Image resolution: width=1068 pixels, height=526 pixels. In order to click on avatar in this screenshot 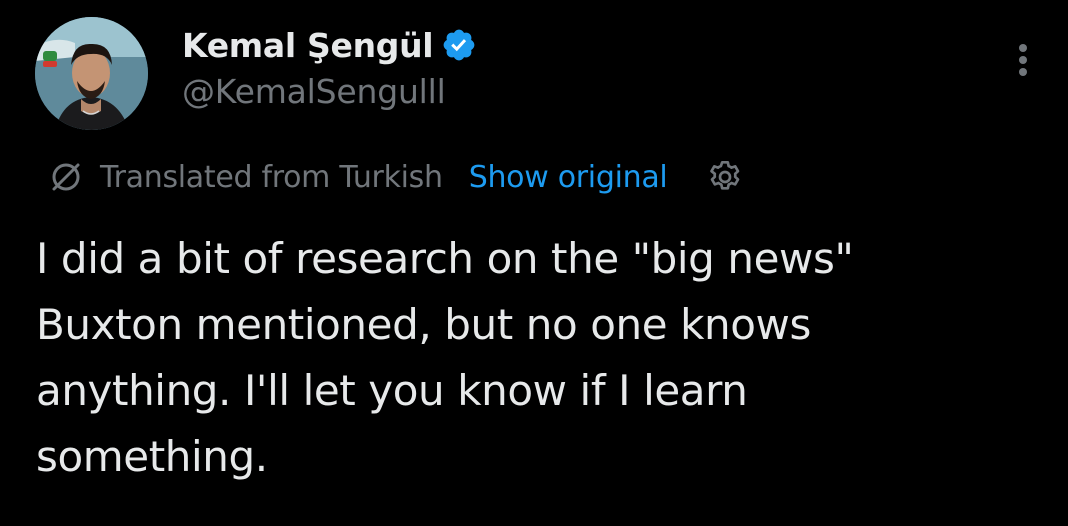, I will do `click(91, 73)`.